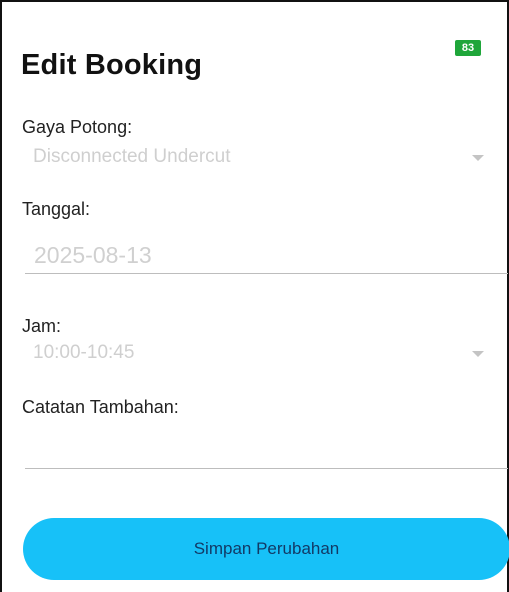 The image size is (509, 592). What do you see at coordinates (132, 156) in the screenshot?
I see `style-spinner-value: Disconnected Undercut` at bounding box center [132, 156].